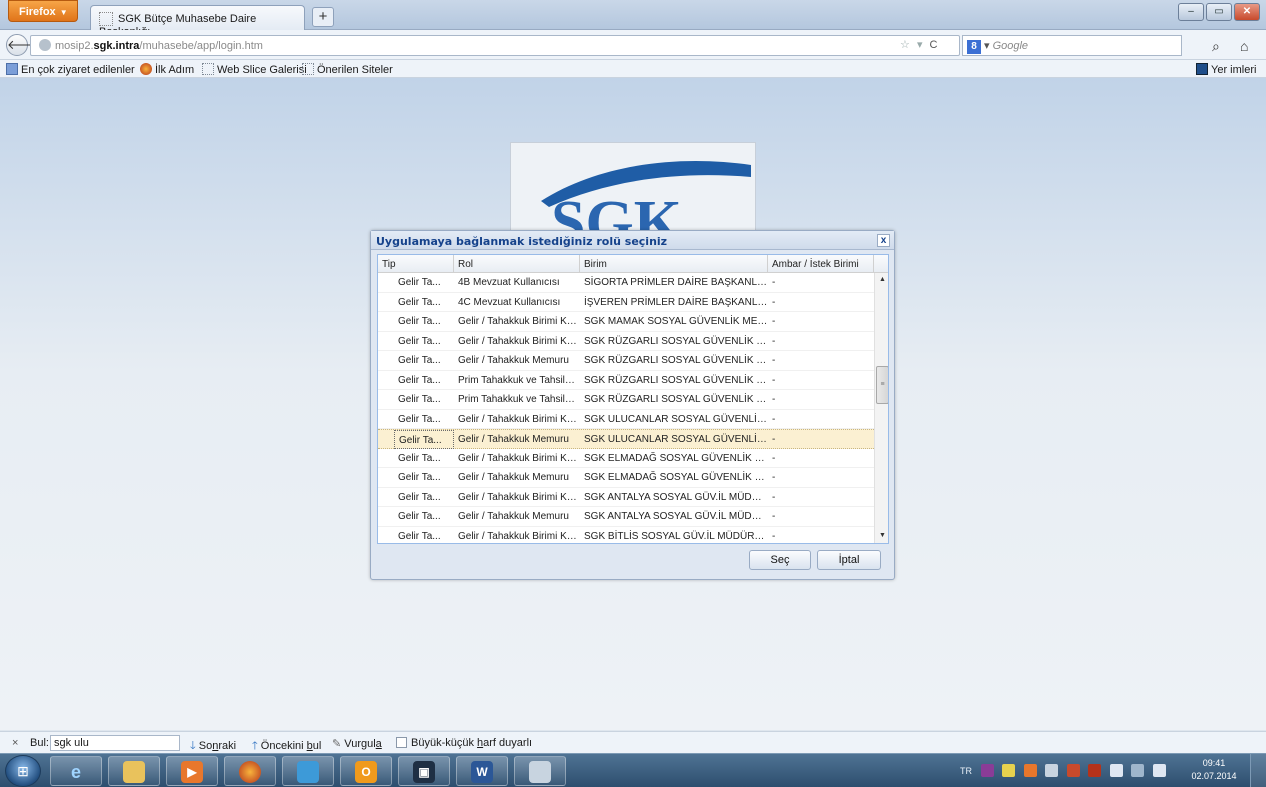 This screenshot has height=787, width=1266. What do you see at coordinates (1063, 770) in the screenshot?
I see `system-tray: TR` at bounding box center [1063, 770].